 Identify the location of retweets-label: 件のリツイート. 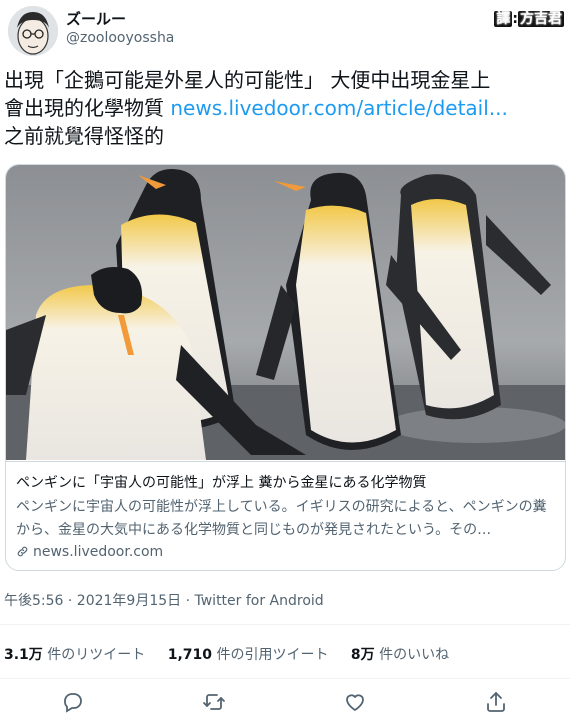
(94, 655).